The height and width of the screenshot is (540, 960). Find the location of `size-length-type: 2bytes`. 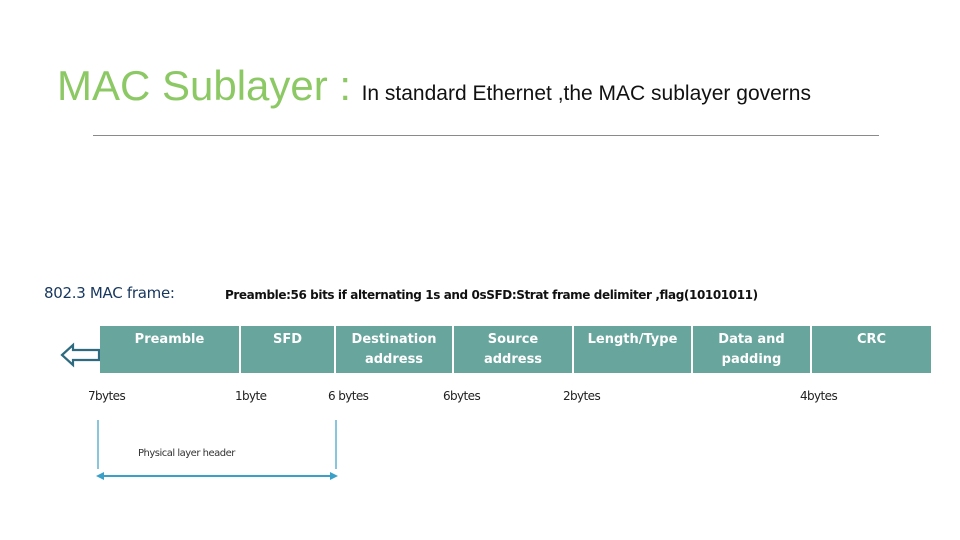

size-length-type: 2bytes is located at coordinates (582, 396).